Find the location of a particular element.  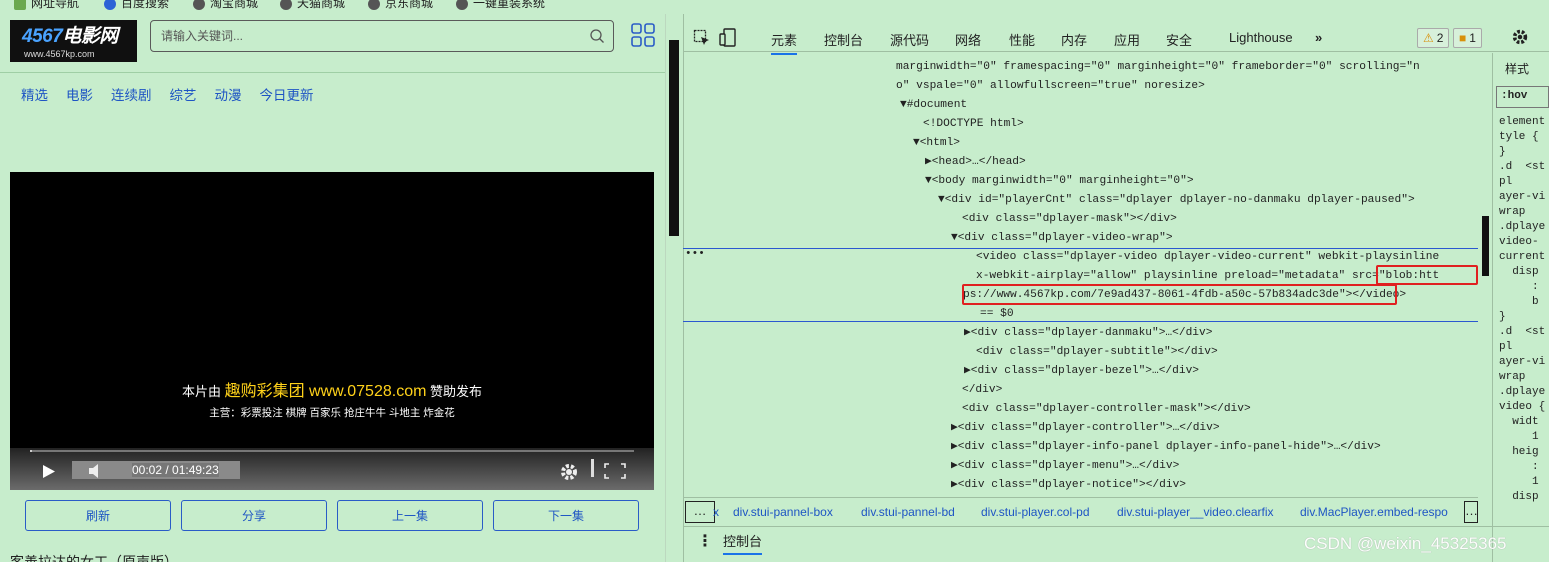

play-icon is located at coordinates (49, 471).